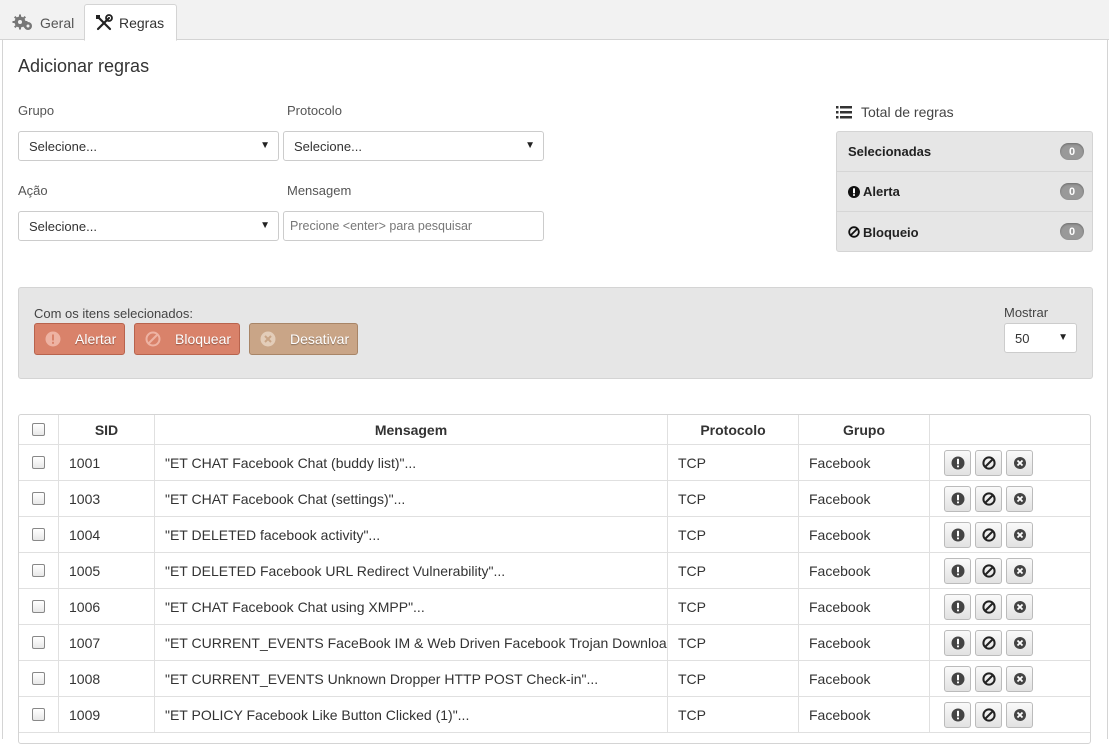  I want to click on header-protocolo: Protocolo, so click(733, 429).